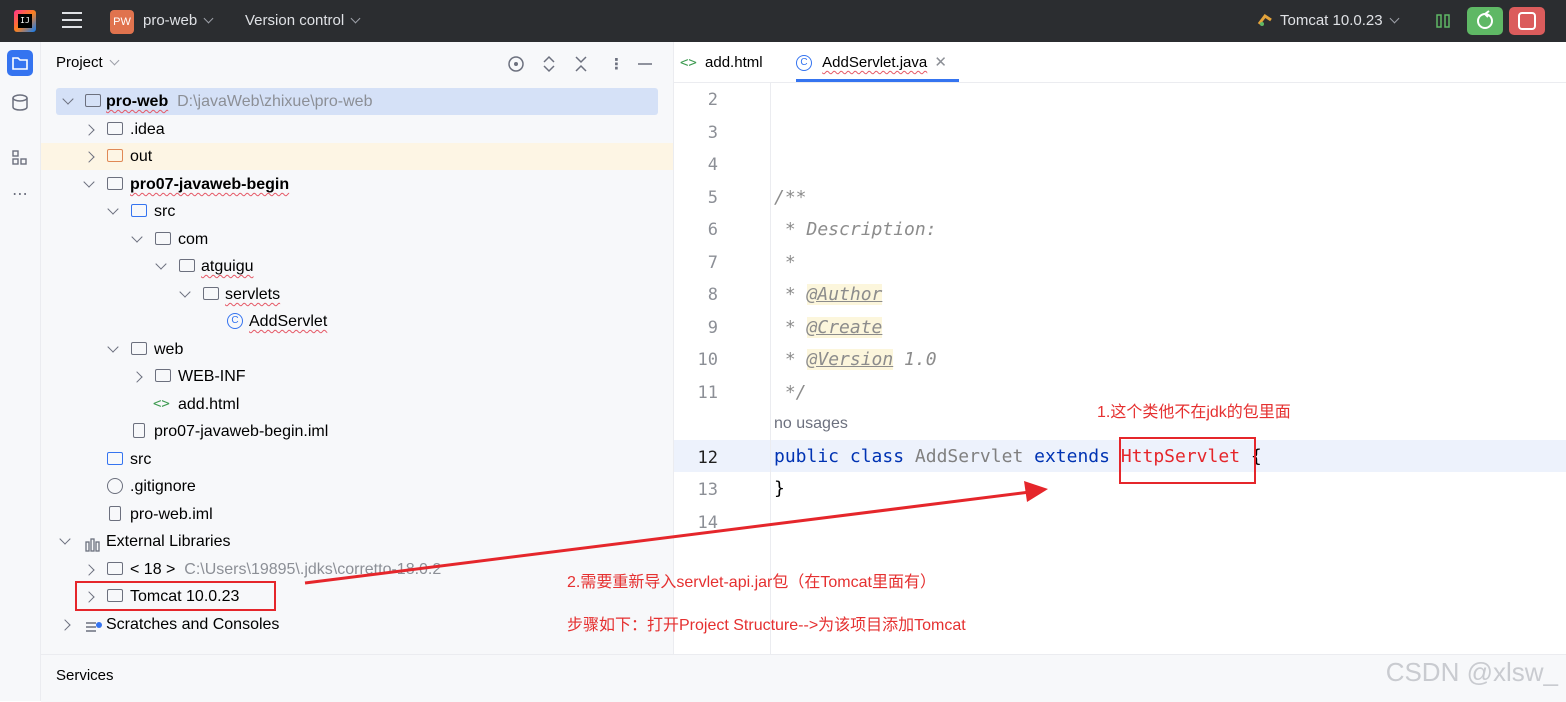 The height and width of the screenshot is (702, 1566). What do you see at coordinates (85, 675) in the screenshot?
I see `services-label: Services` at bounding box center [85, 675].